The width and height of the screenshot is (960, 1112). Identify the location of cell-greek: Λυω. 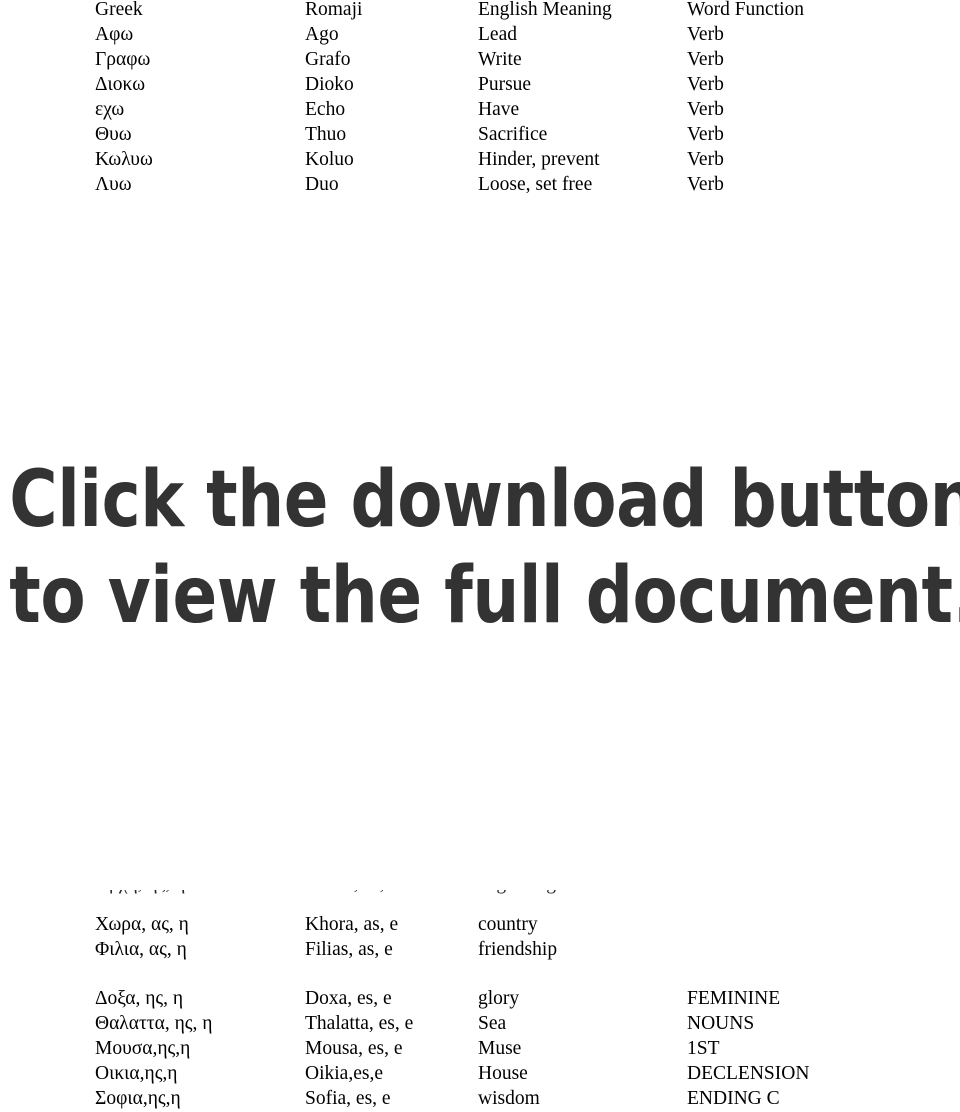
(113, 184).